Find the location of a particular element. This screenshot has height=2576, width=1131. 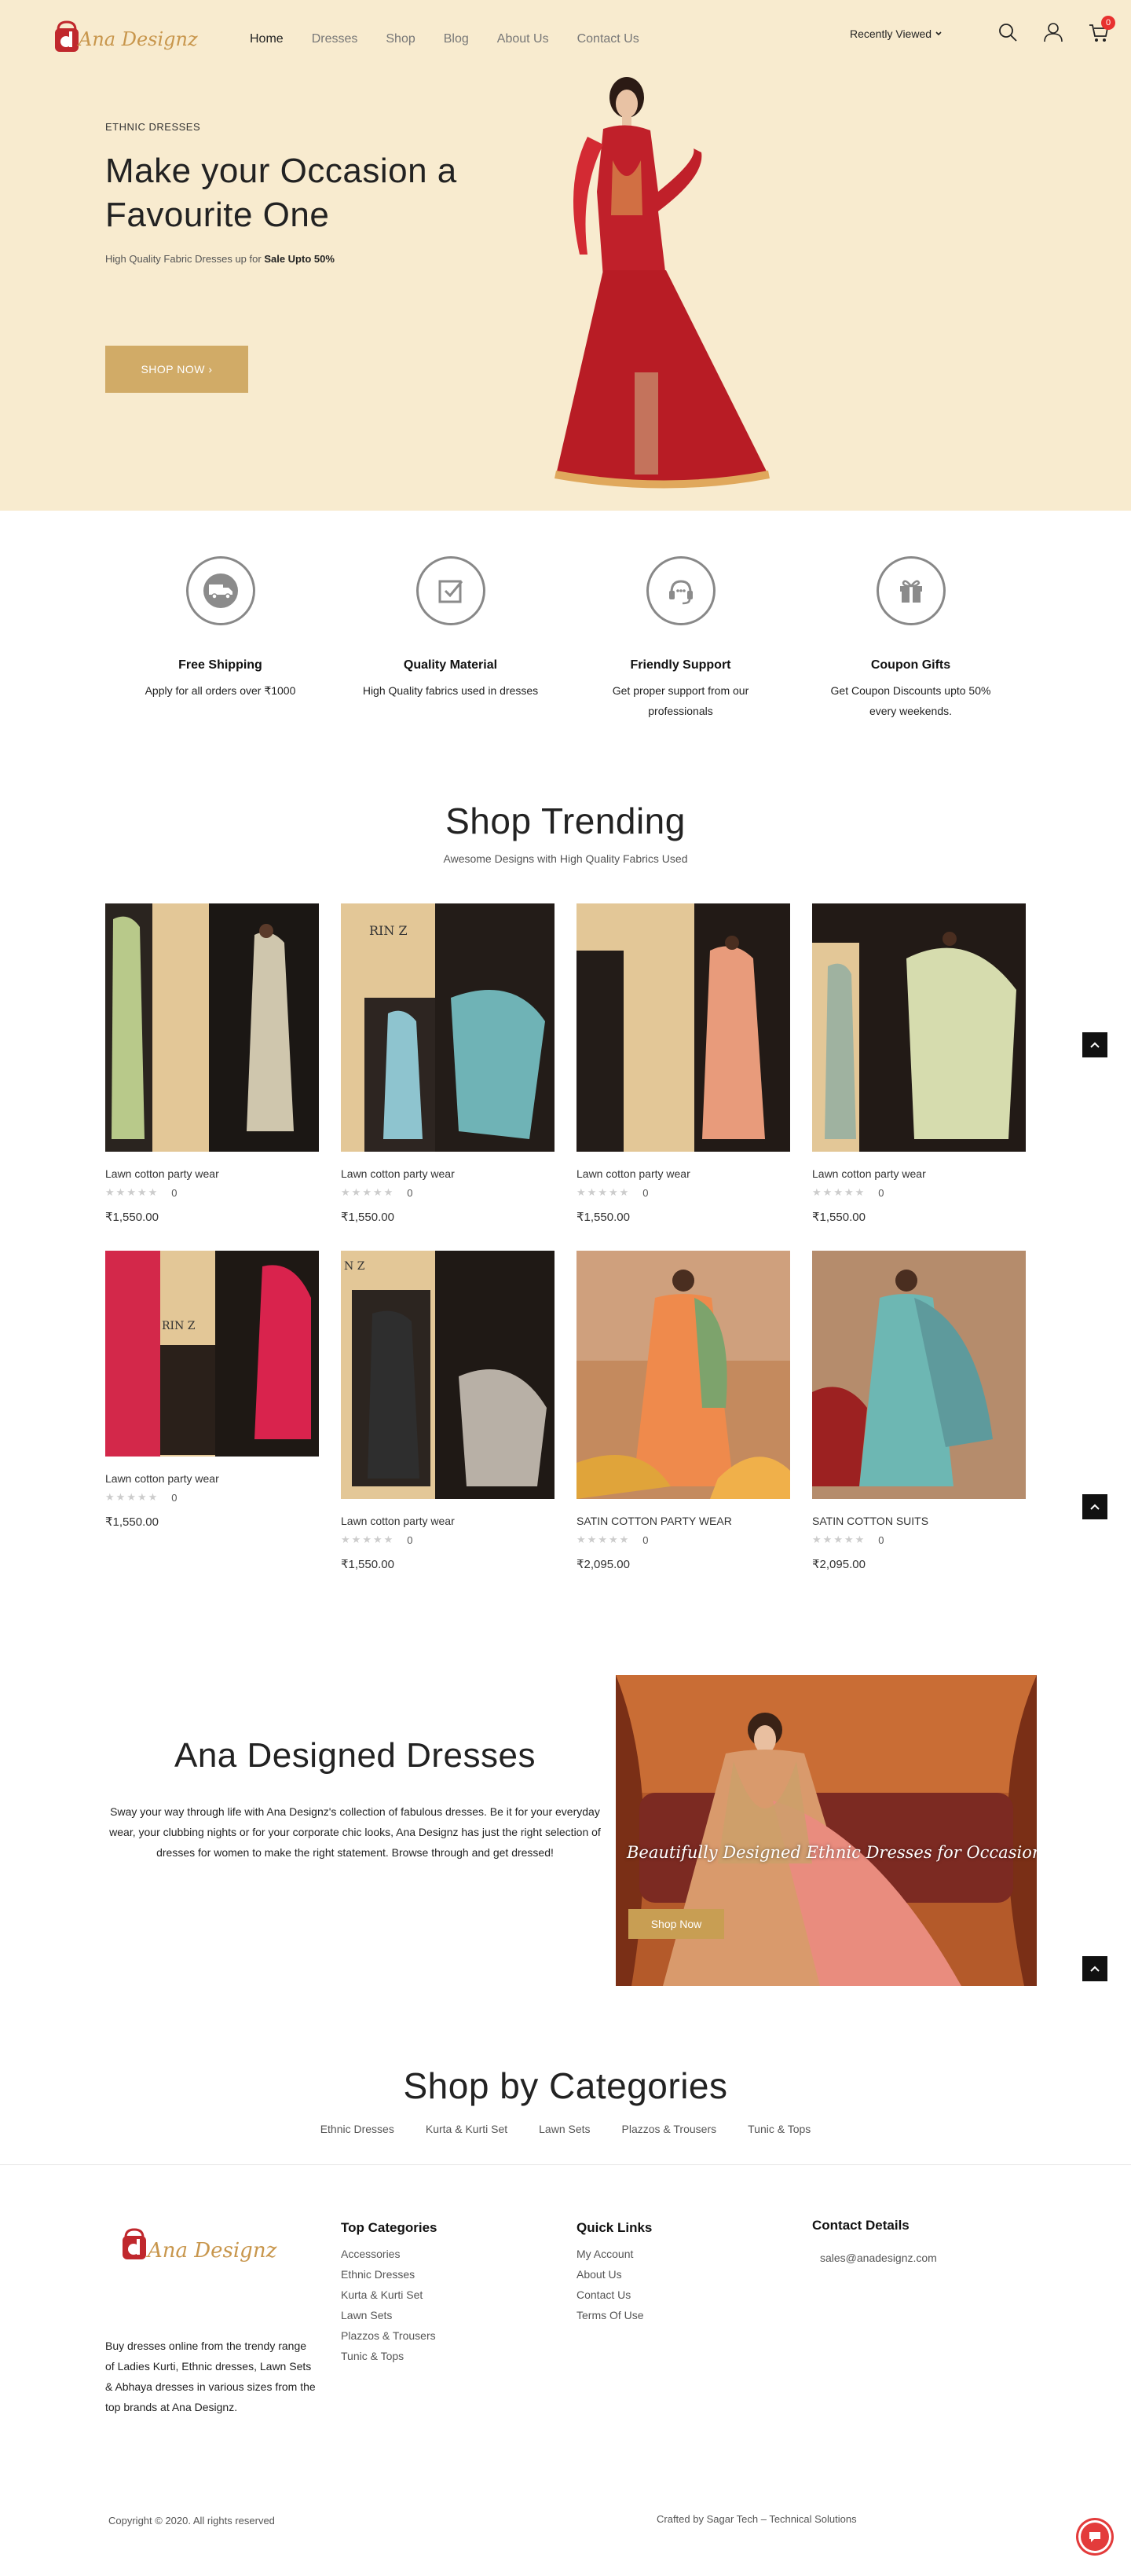

product-name: SATIN COTTON PARTY WEAR is located at coordinates (683, 1521).